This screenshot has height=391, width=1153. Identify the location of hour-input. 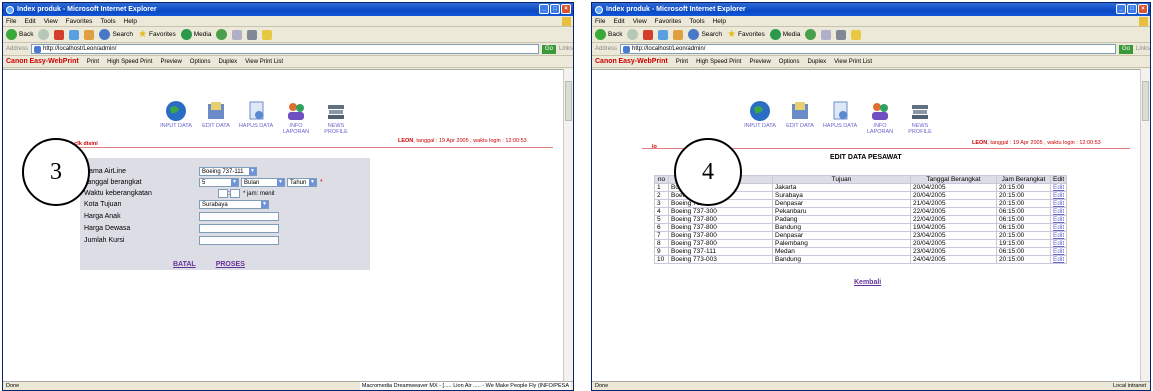
(223, 193).